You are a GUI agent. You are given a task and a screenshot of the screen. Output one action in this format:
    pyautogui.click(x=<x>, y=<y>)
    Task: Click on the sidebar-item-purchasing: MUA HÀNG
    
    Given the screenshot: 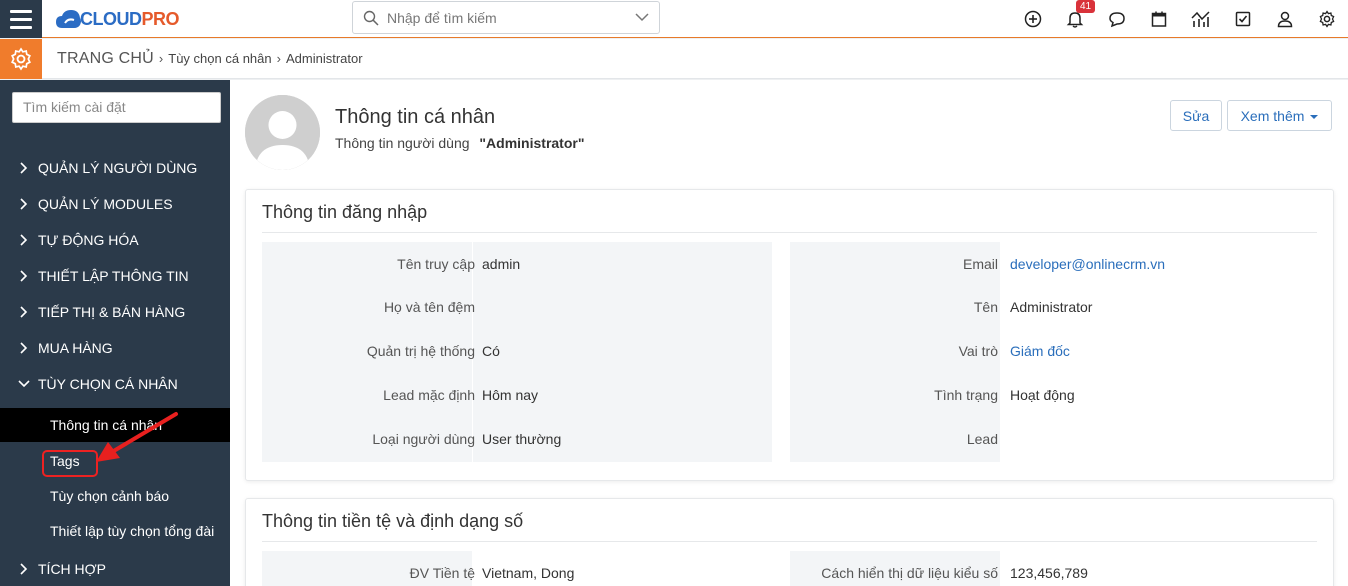 What is the action you would take?
    pyautogui.click(x=115, y=348)
    